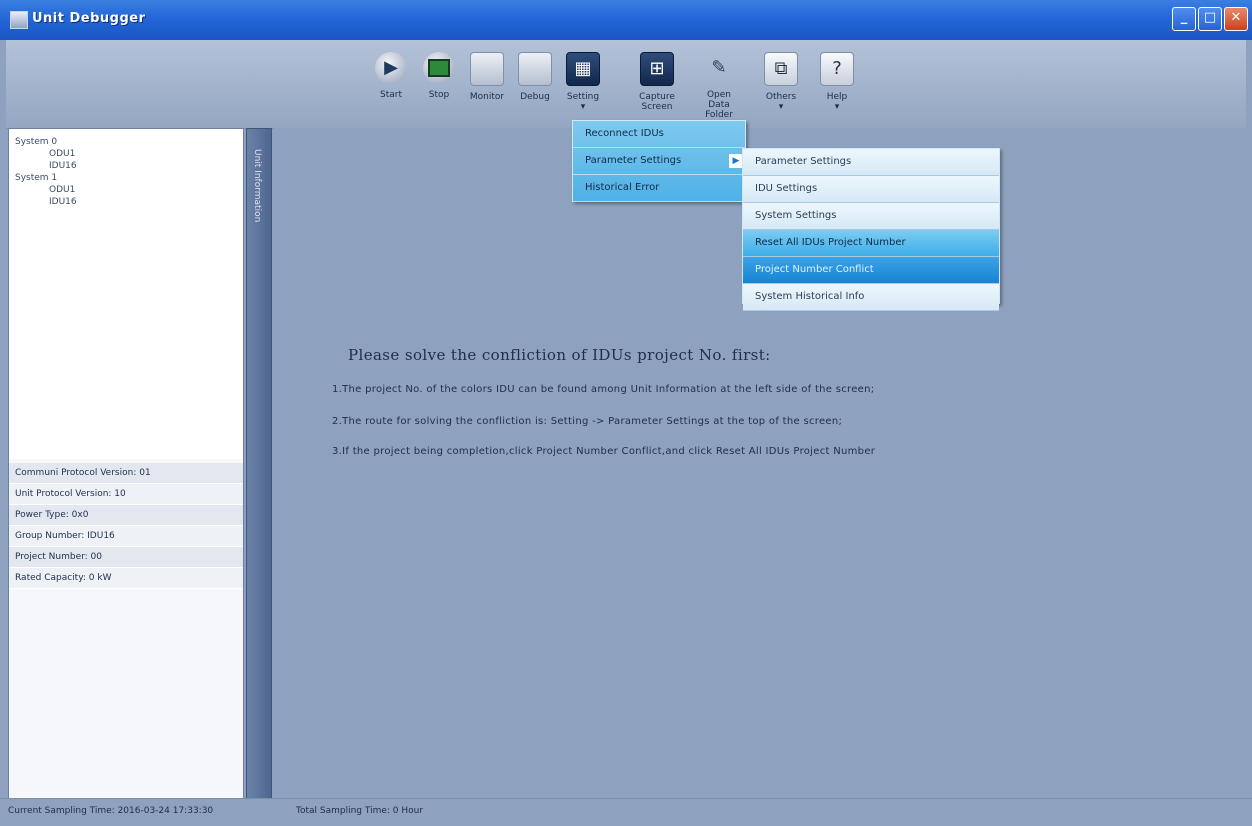 The height and width of the screenshot is (826, 1252). I want to click on menu-item-project-number-conflict: Project Number Conflict, so click(871, 270).